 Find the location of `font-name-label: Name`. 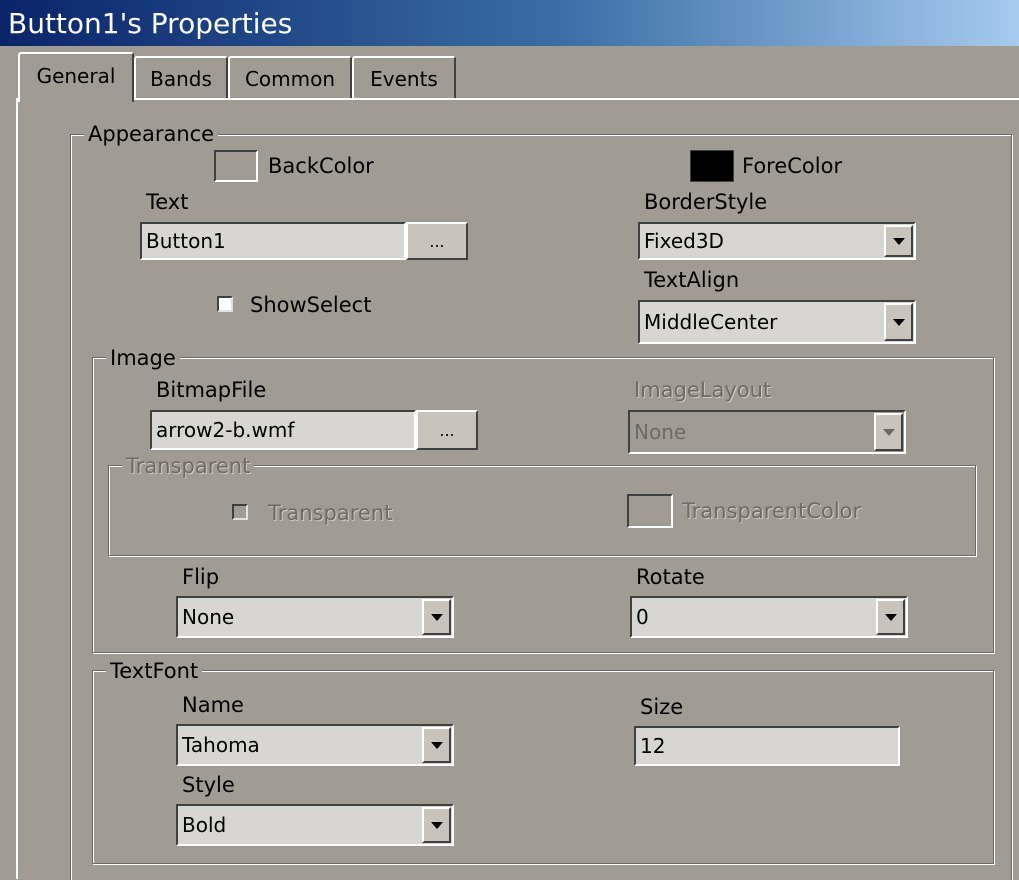

font-name-label: Name is located at coordinates (213, 705).